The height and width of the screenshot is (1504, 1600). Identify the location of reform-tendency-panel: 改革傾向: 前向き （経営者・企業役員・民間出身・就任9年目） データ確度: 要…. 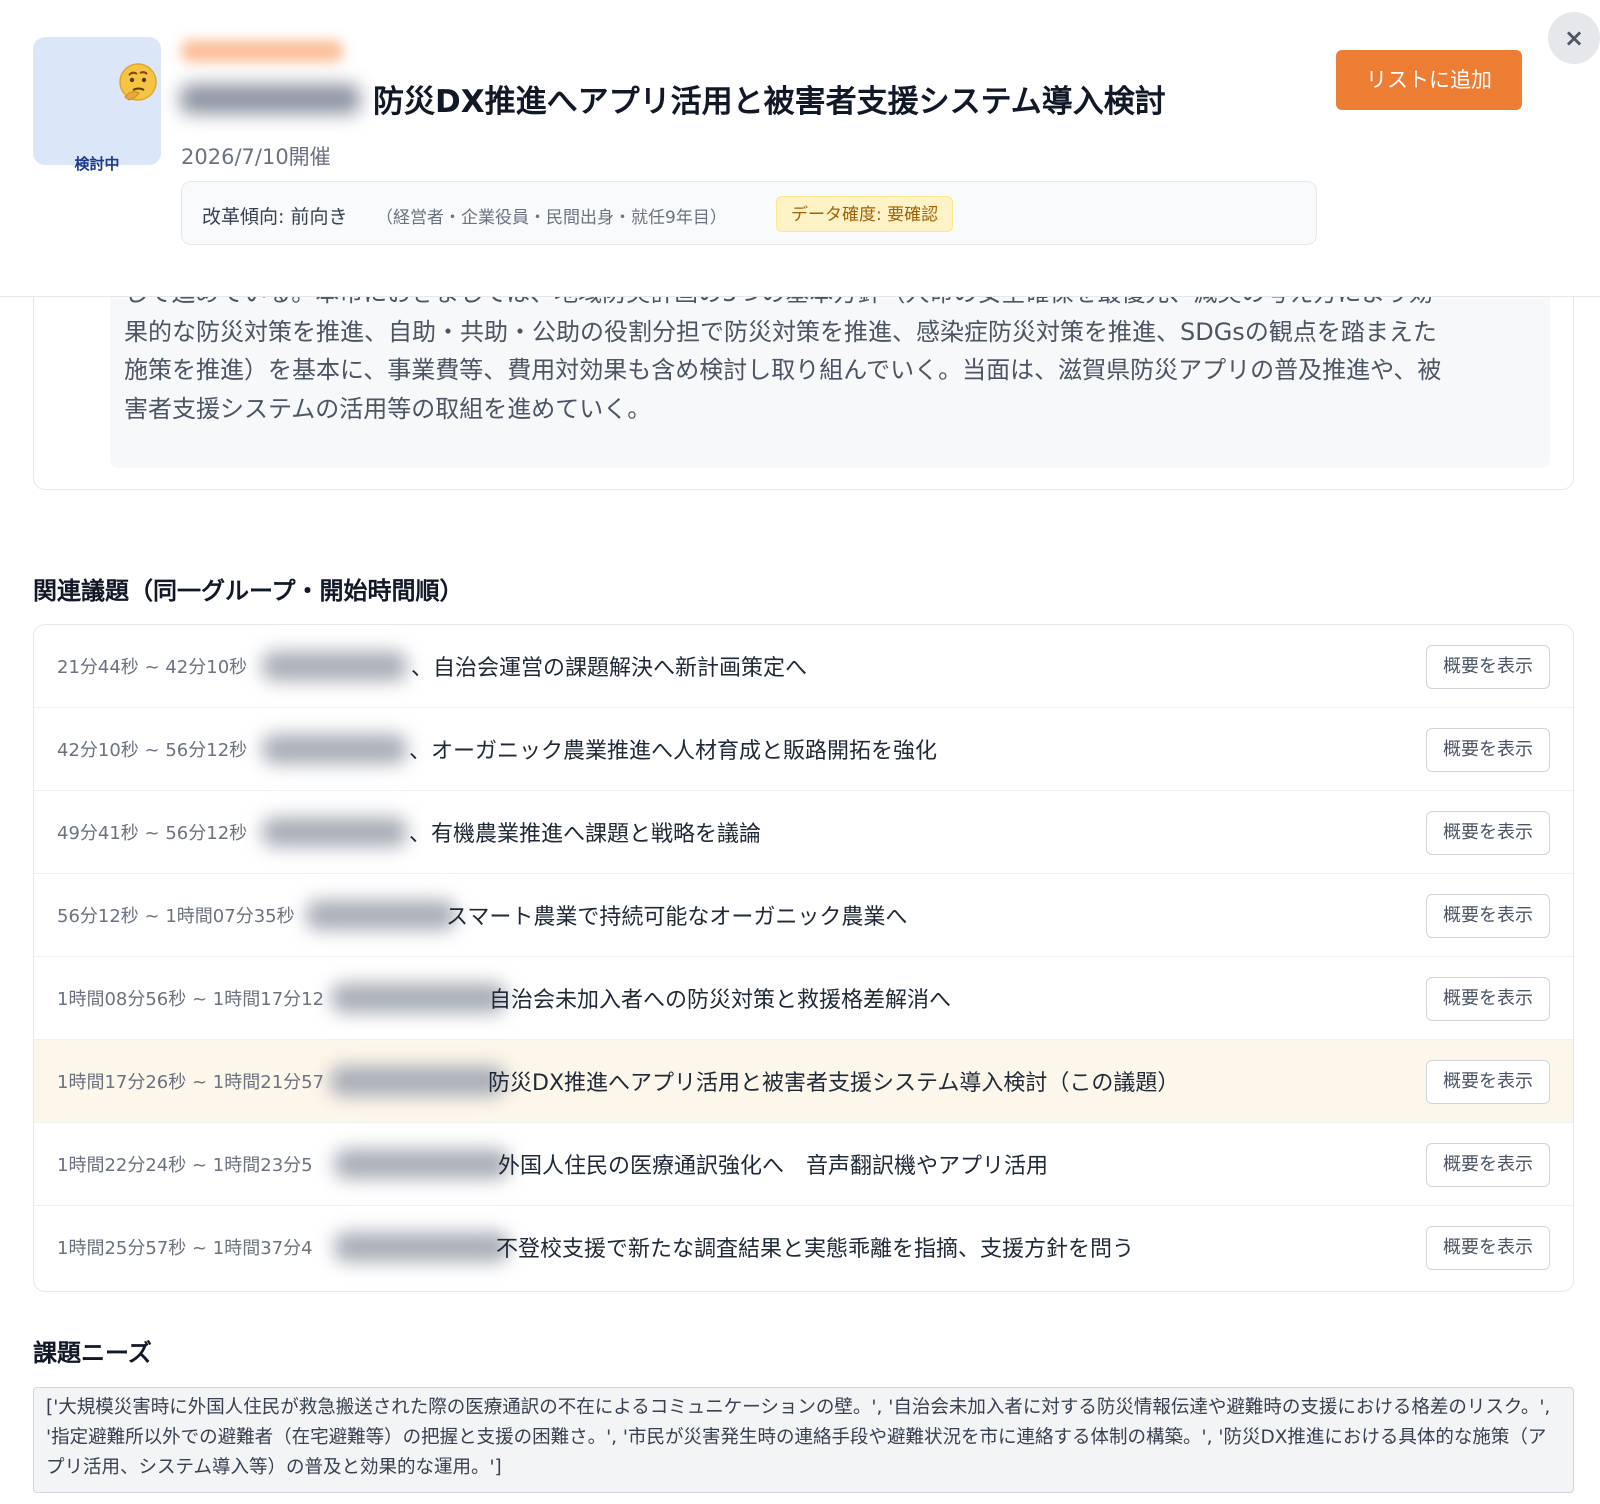
(749, 213).